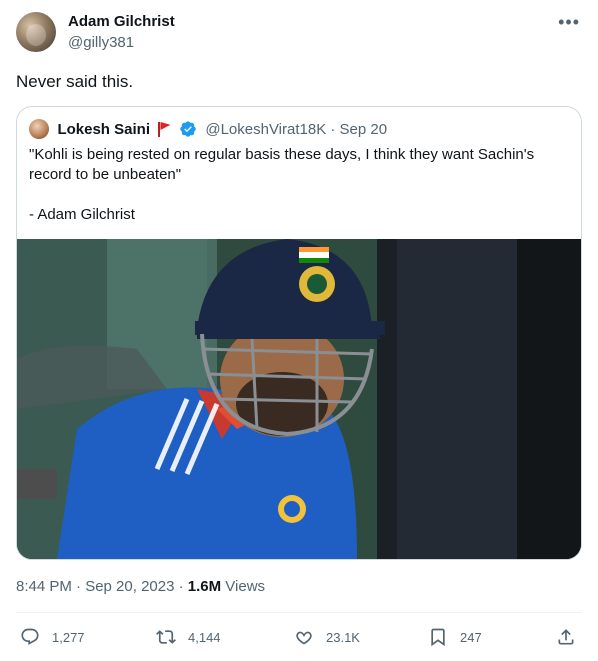 The image size is (598, 661). What do you see at coordinates (304, 638) in the screenshot?
I see `heart-icon` at bounding box center [304, 638].